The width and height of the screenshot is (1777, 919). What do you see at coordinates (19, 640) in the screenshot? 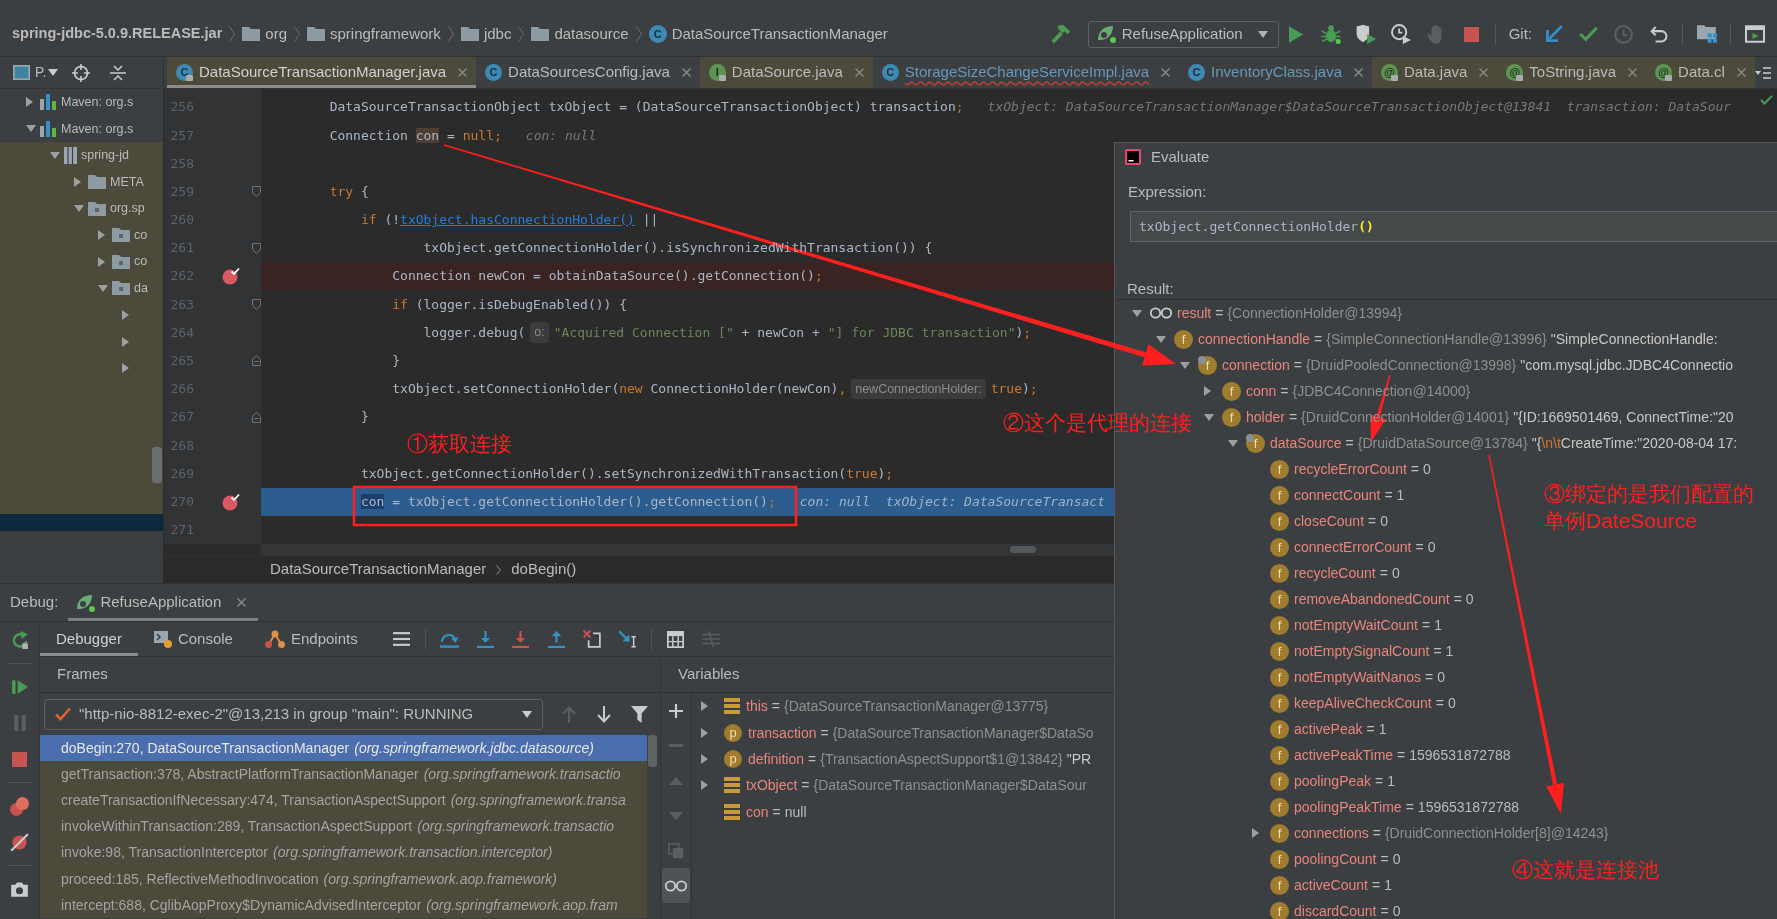
I see `rerun-icon` at bounding box center [19, 640].